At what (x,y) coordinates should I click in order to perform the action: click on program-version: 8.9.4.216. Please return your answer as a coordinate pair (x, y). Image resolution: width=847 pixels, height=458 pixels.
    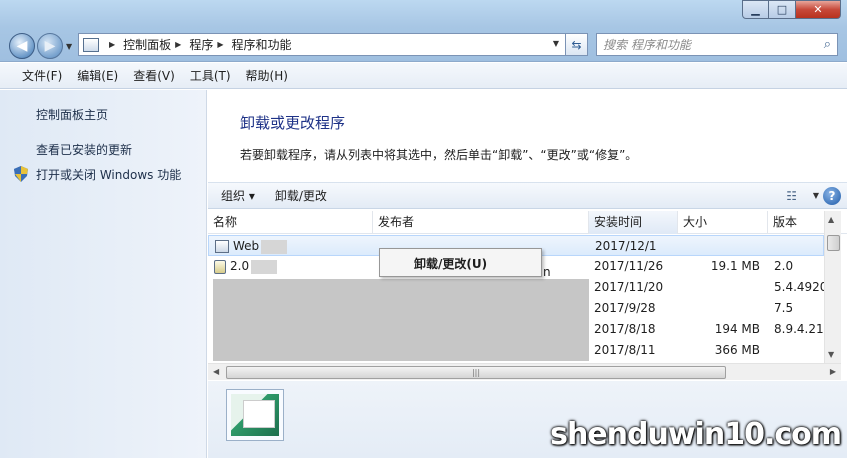
    Looking at the image, I should click on (799, 329).